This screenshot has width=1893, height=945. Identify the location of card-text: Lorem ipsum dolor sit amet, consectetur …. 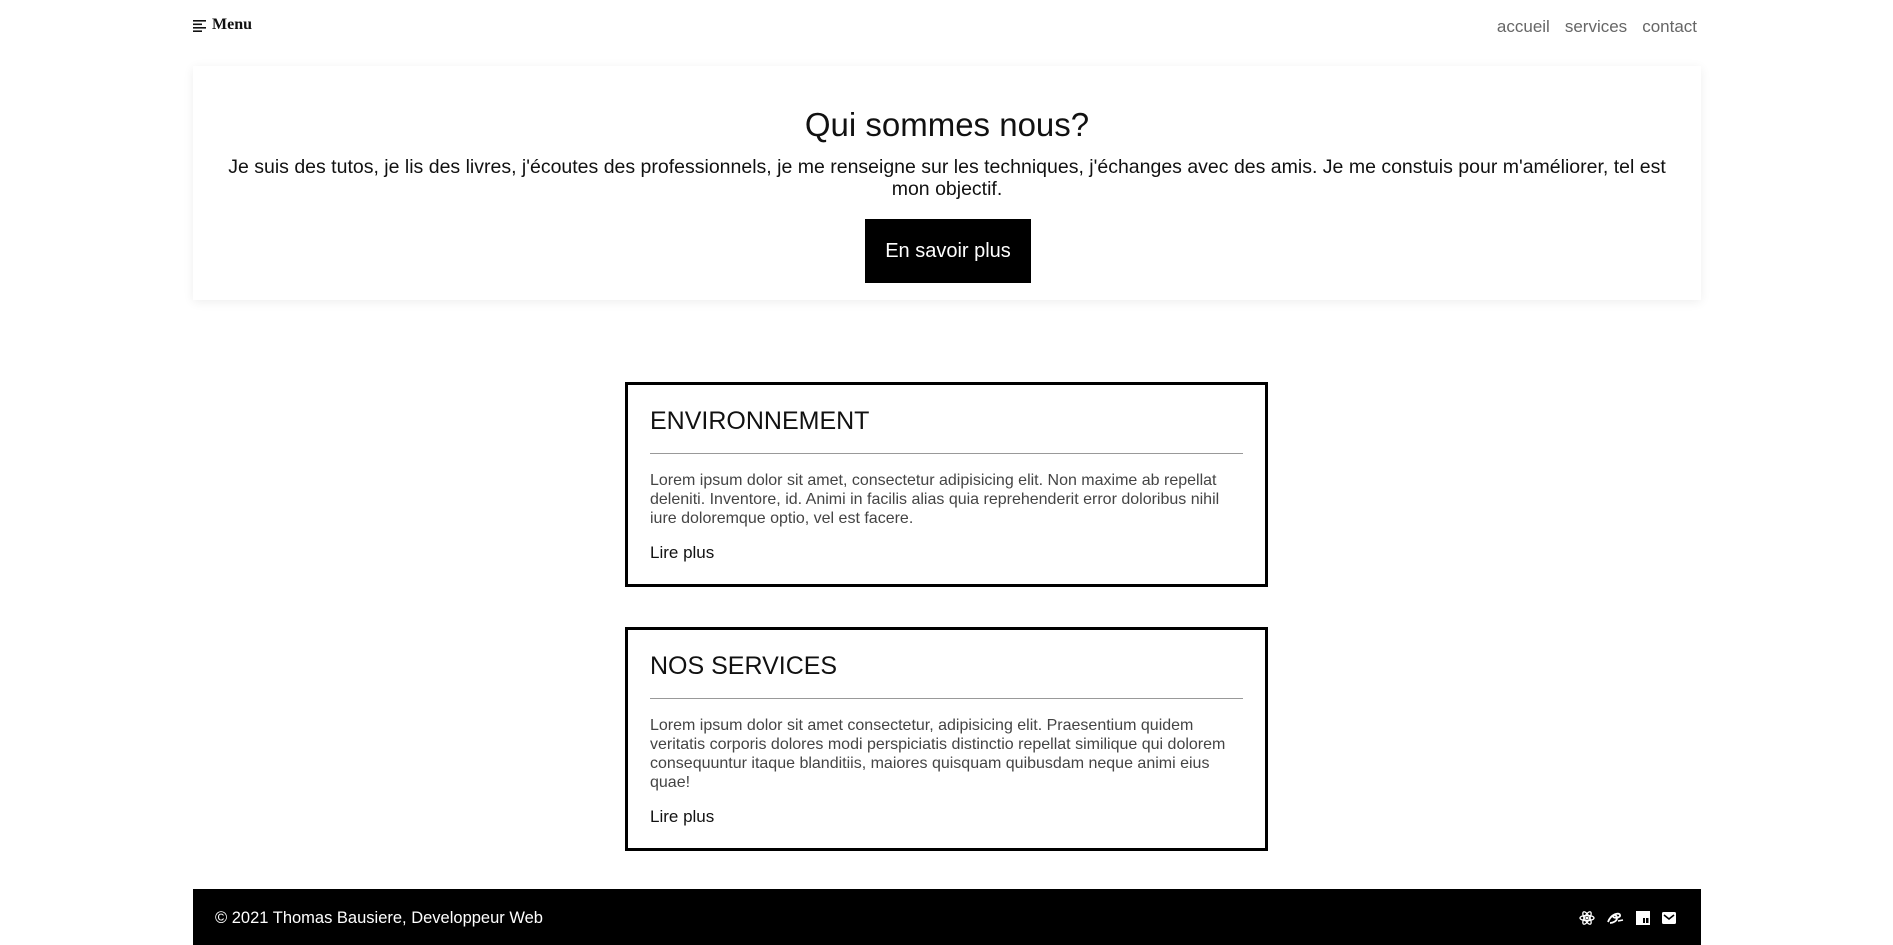
(935, 499).